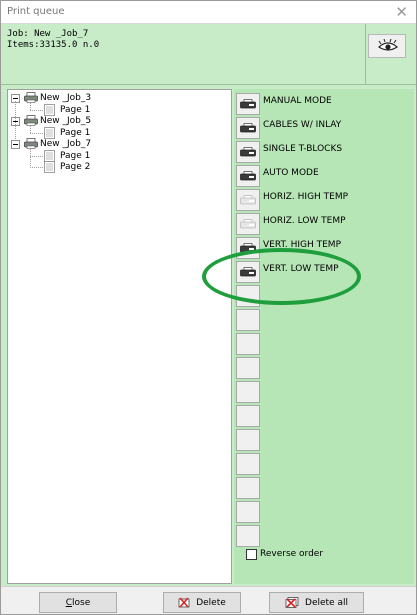 The image size is (417, 615). I want to click on close-button: Close, so click(78, 602).